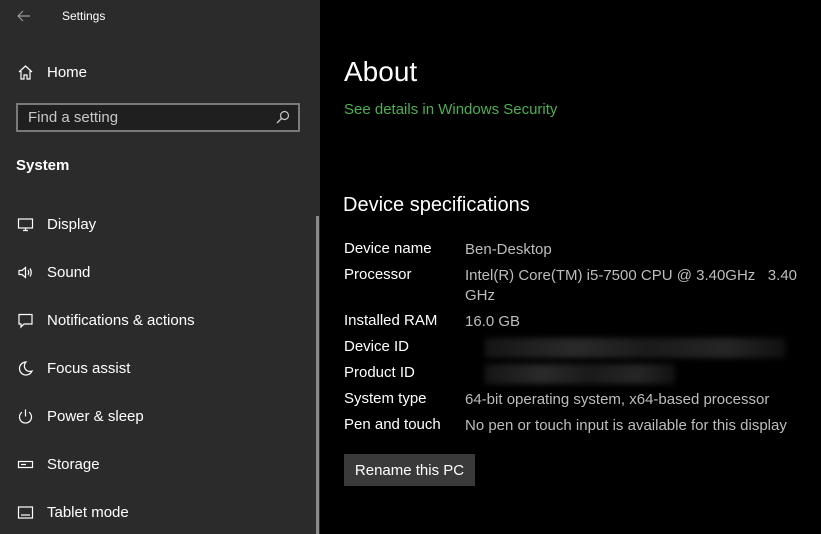 The width and height of the screenshot is (821, 534). Describe the element at coordinates (378, 274) in the screenshot. I see `spec-label: Processor` at that location.